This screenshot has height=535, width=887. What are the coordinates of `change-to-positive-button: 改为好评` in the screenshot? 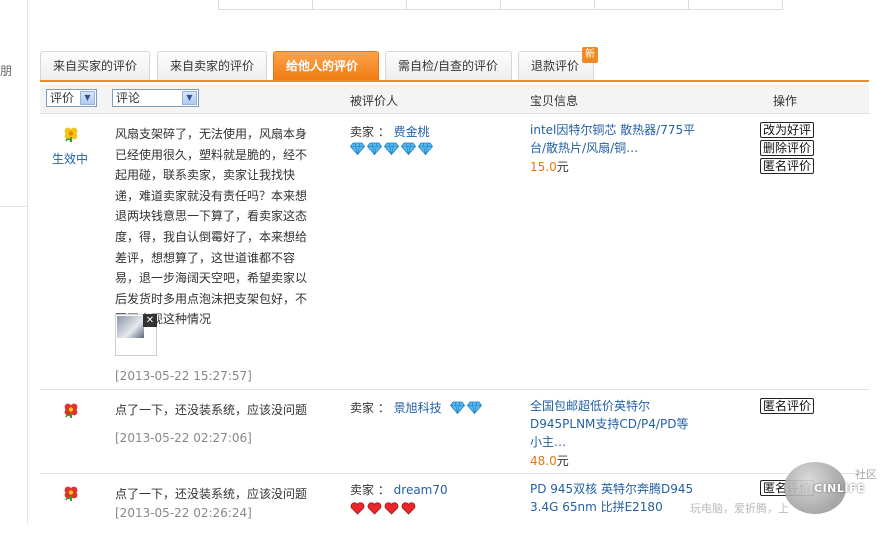 It's located at (787, 130).